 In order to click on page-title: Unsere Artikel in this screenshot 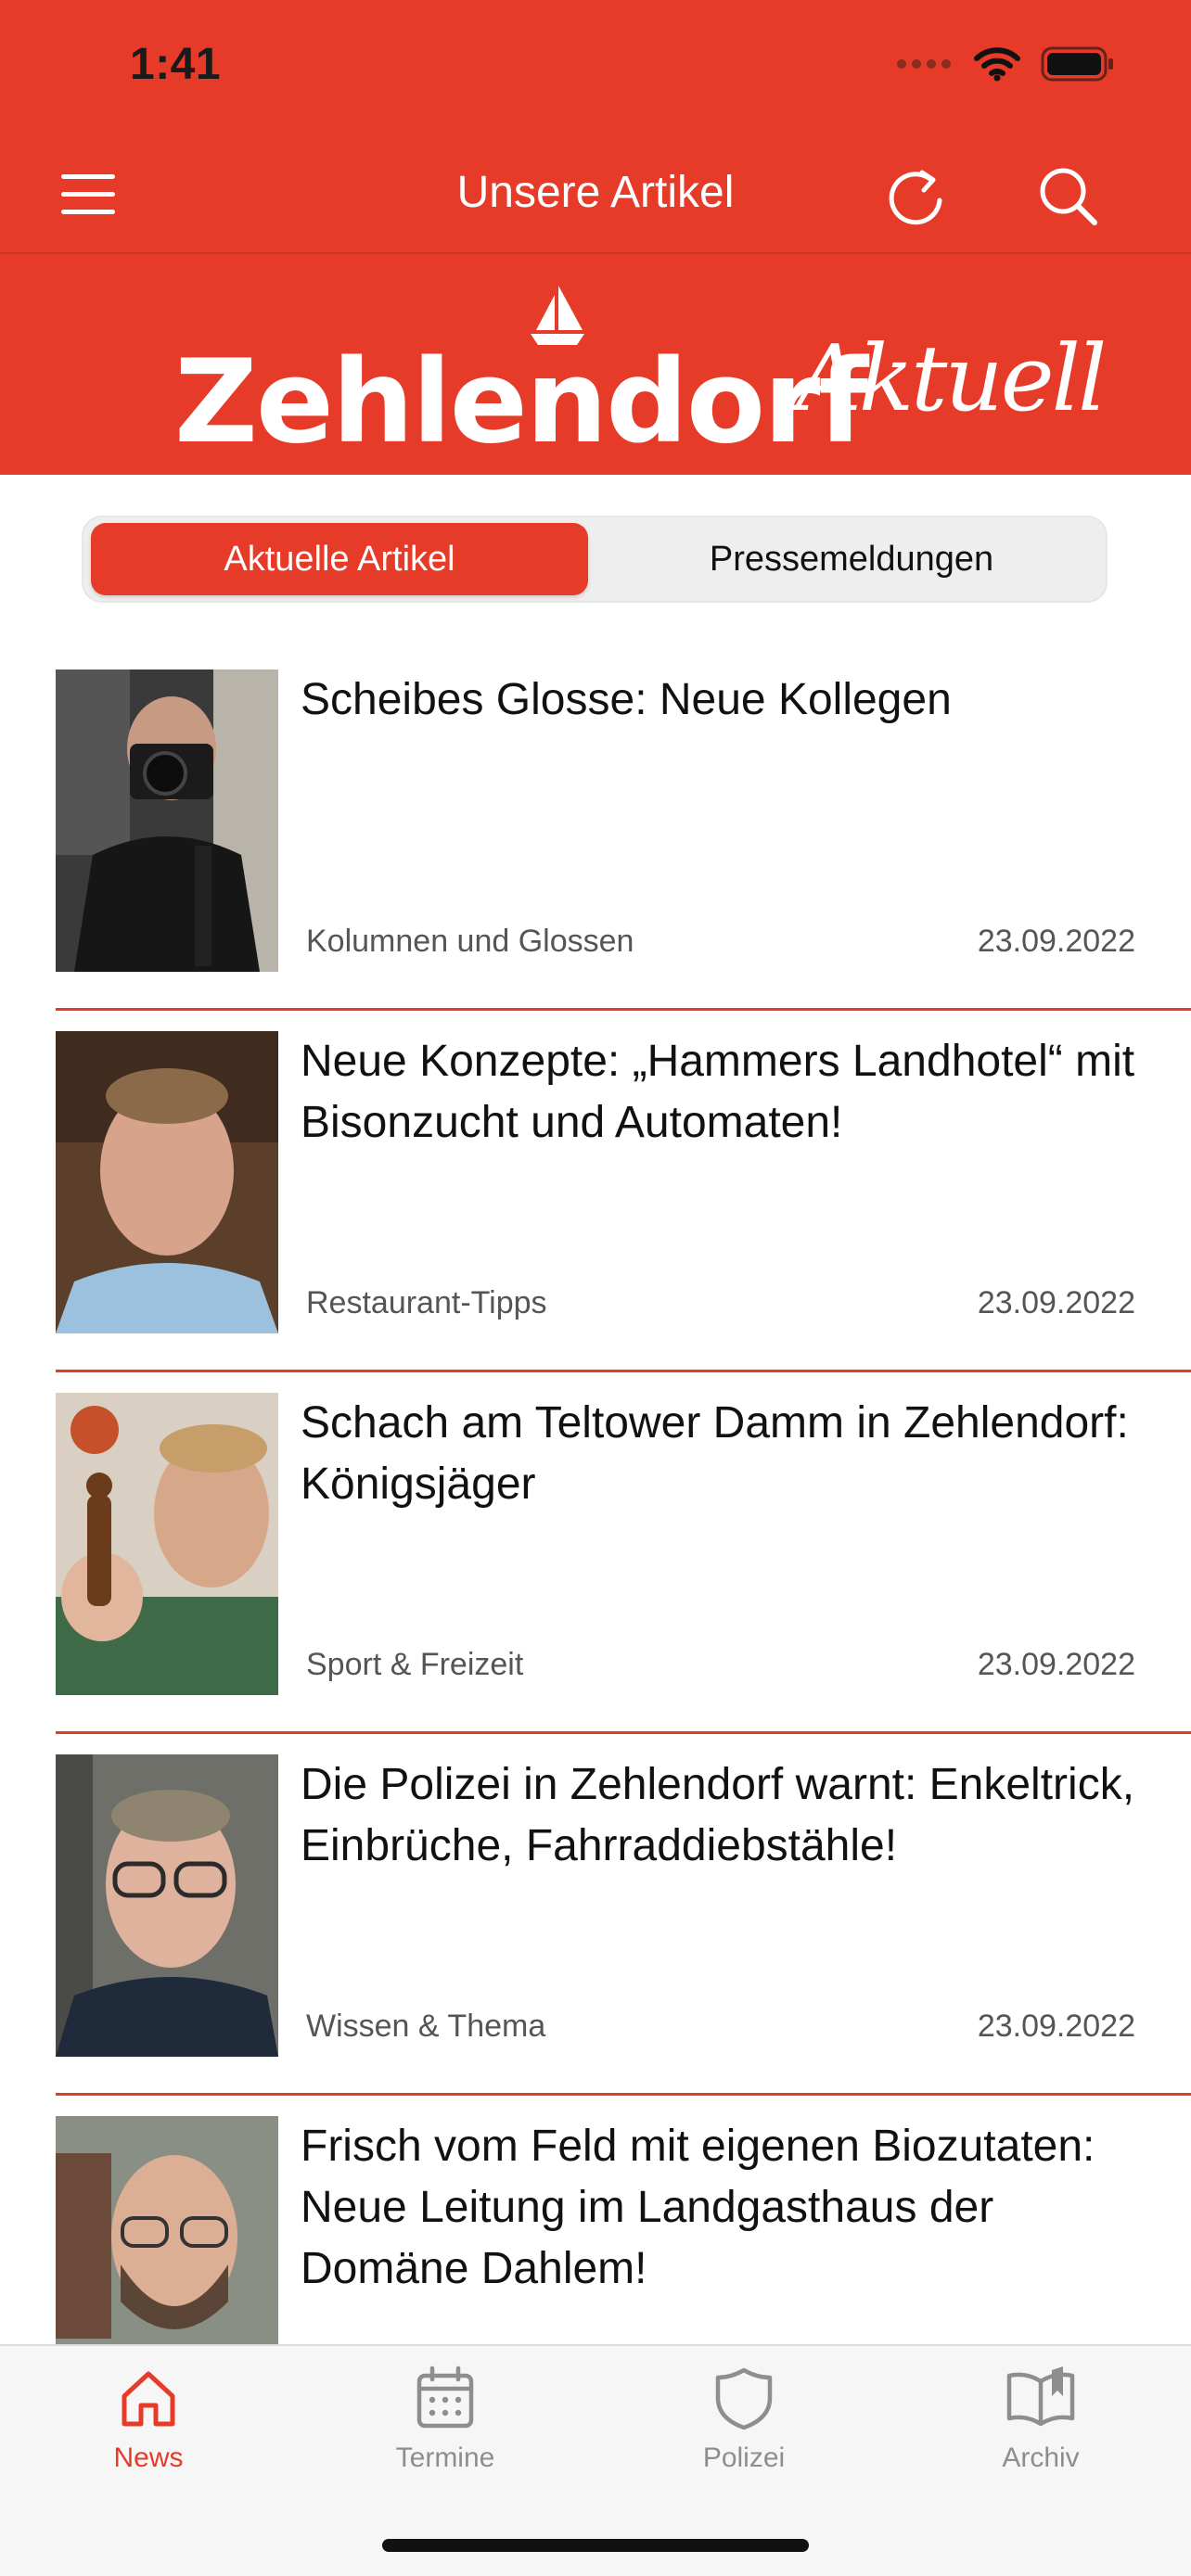, I will do `click(595, 192)`.